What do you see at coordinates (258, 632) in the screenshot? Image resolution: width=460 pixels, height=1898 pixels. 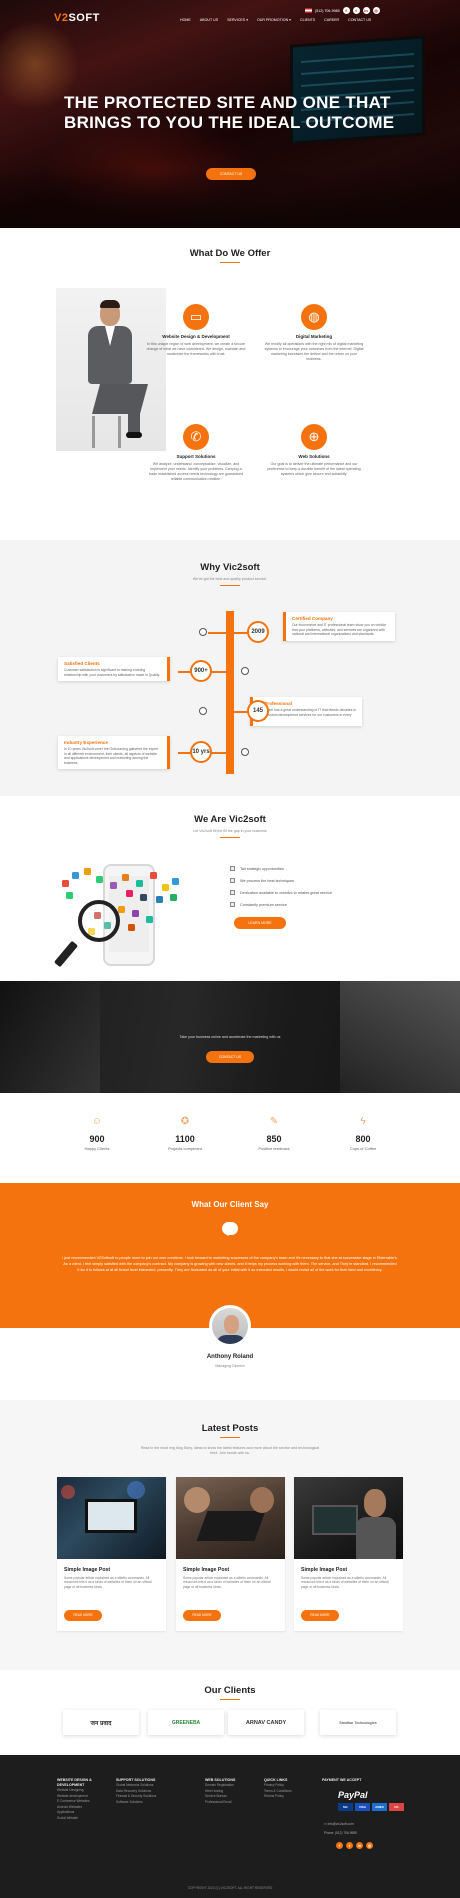 I see `timeline-badge: 2009` at bounding box center [258, 632].